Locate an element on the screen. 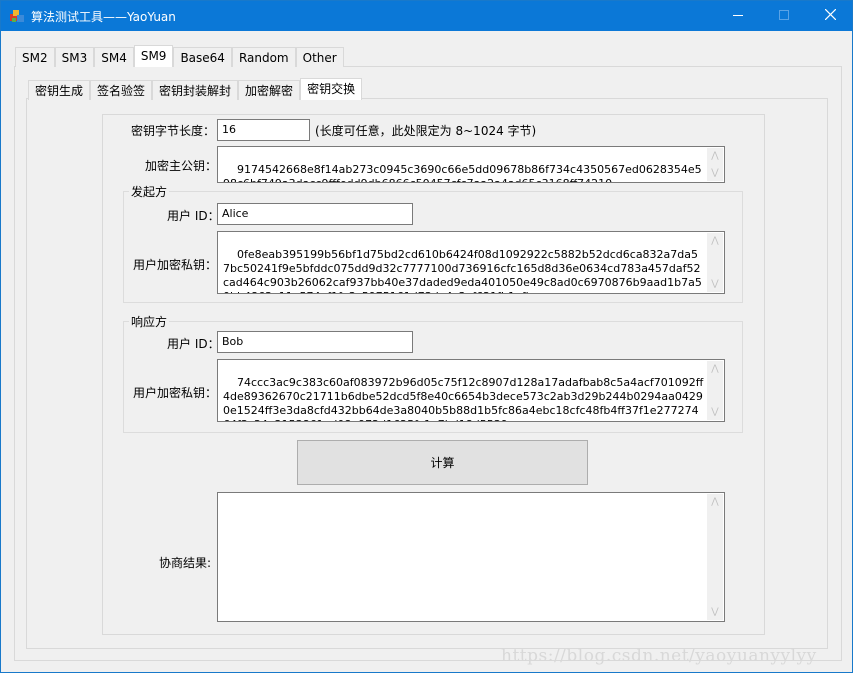 Image resolution: width=853 pixels, height=673 pixels. minimize-icon is located at coordinates (738, 16).